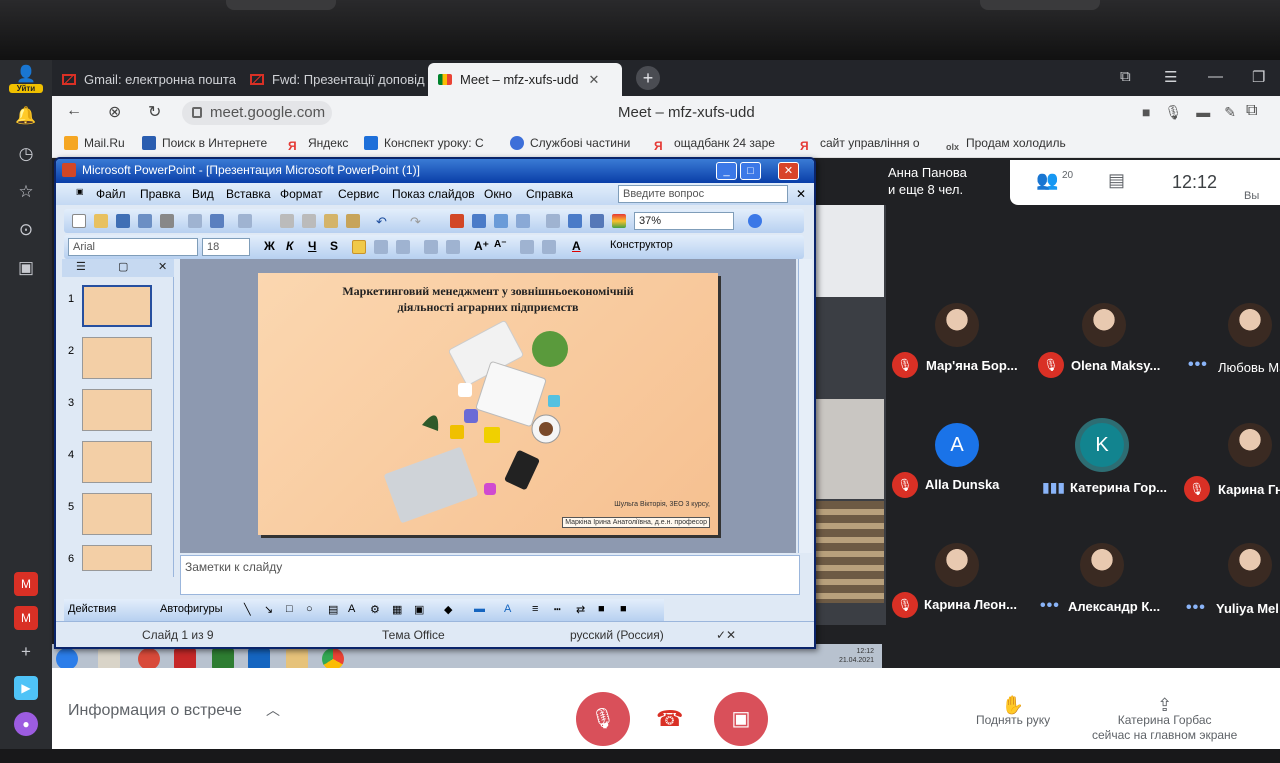 The width and height of the screenshot is (1280, 763). Describe the element at coordinates (26, 230) in the screenshot. I see `player-icon: ⊙` at that location.